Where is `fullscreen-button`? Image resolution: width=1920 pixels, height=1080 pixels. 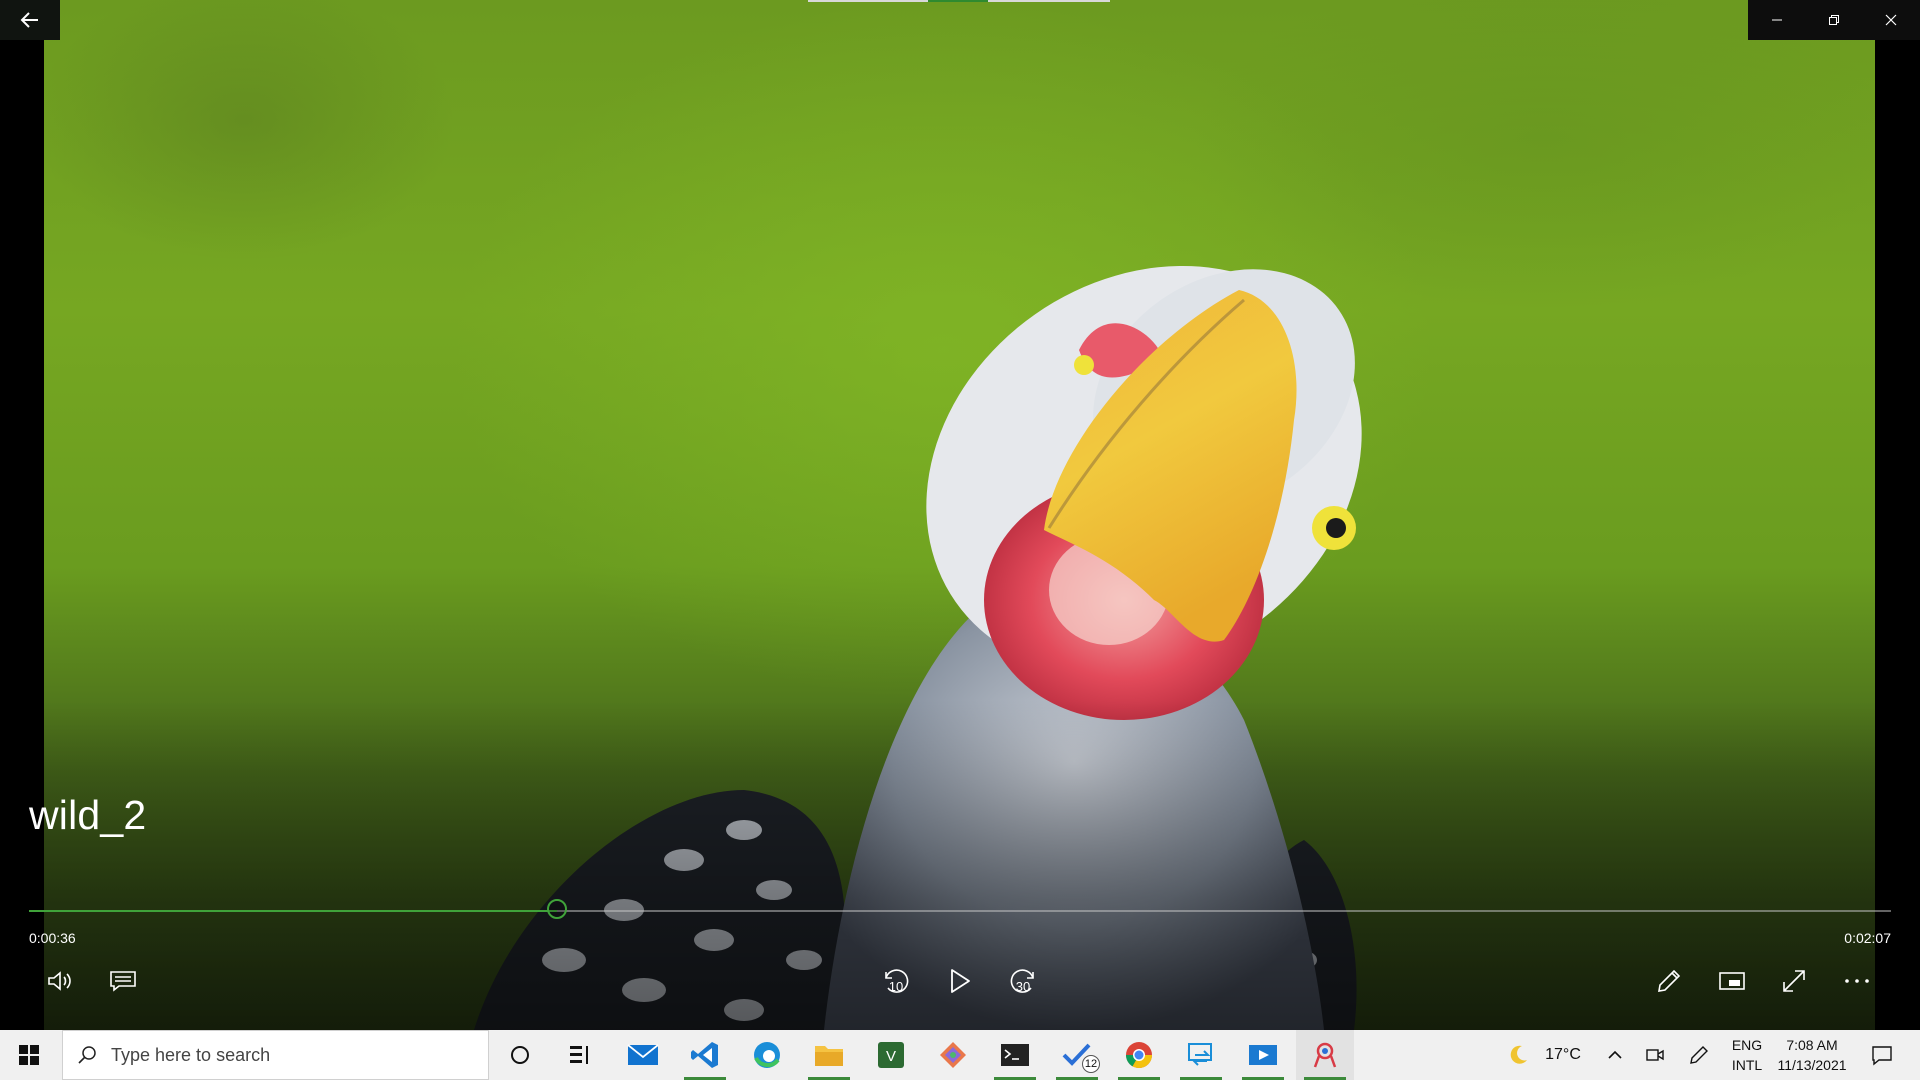
fullscreen-button is located at coordinates (1794, 981).